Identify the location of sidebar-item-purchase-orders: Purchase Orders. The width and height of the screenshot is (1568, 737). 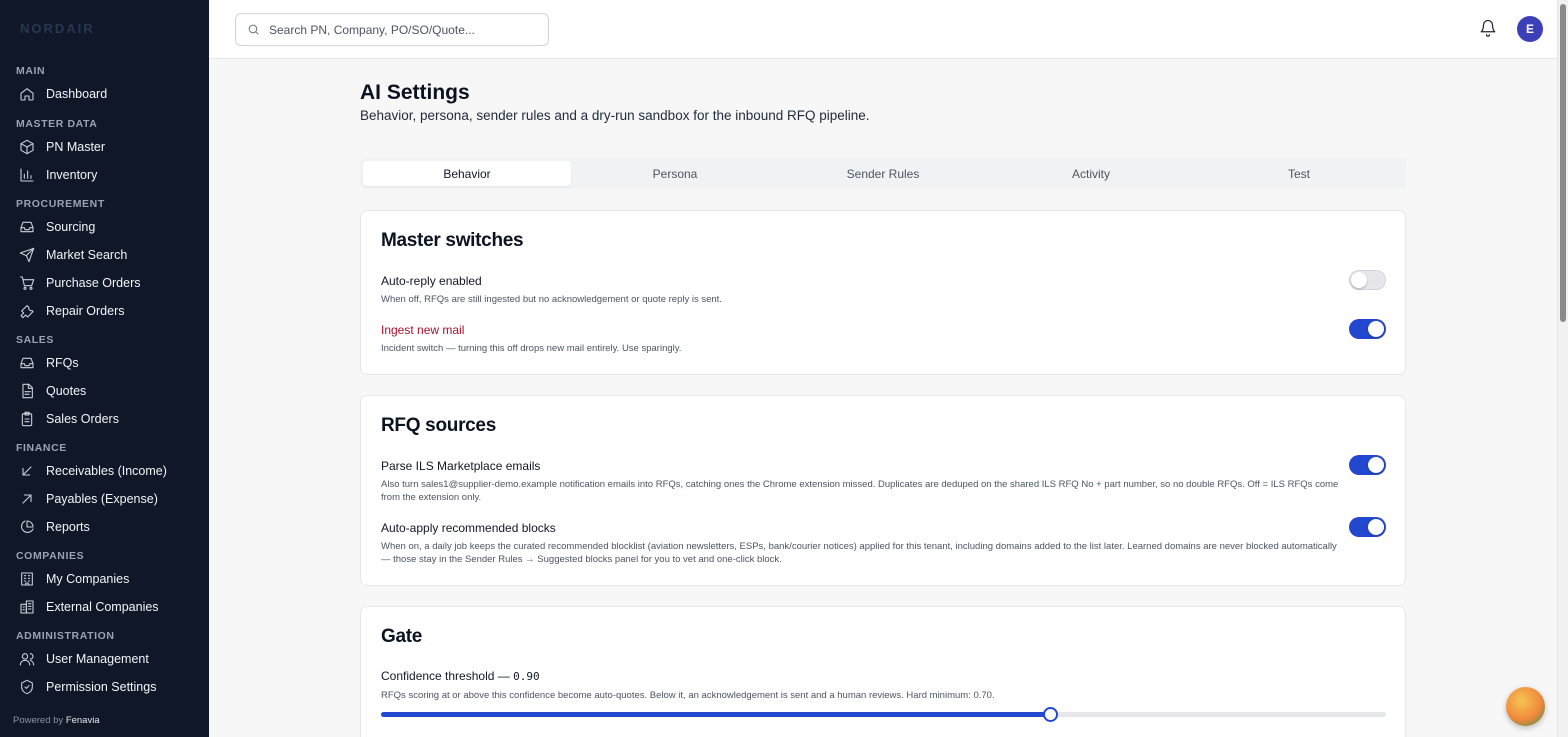
(104, 283).